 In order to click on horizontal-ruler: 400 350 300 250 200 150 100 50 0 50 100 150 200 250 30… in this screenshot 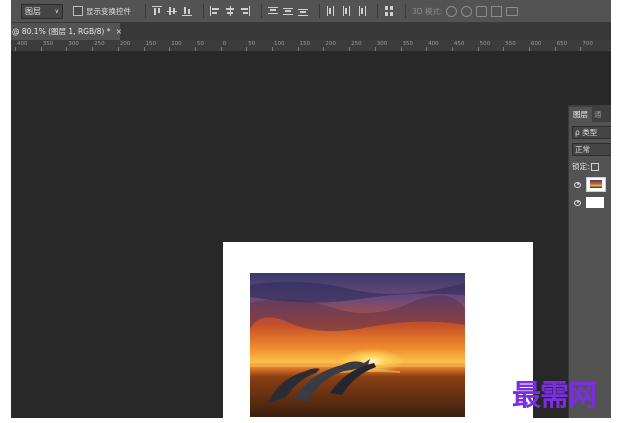, I will do `click(311, 46)`.